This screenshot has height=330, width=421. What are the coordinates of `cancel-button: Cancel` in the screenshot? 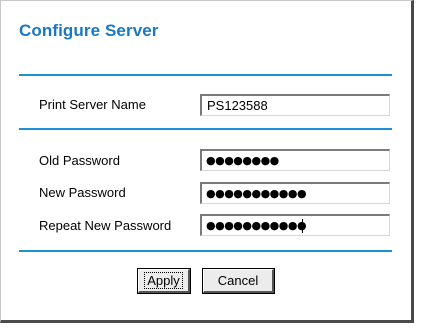 It's located at (238, 281).